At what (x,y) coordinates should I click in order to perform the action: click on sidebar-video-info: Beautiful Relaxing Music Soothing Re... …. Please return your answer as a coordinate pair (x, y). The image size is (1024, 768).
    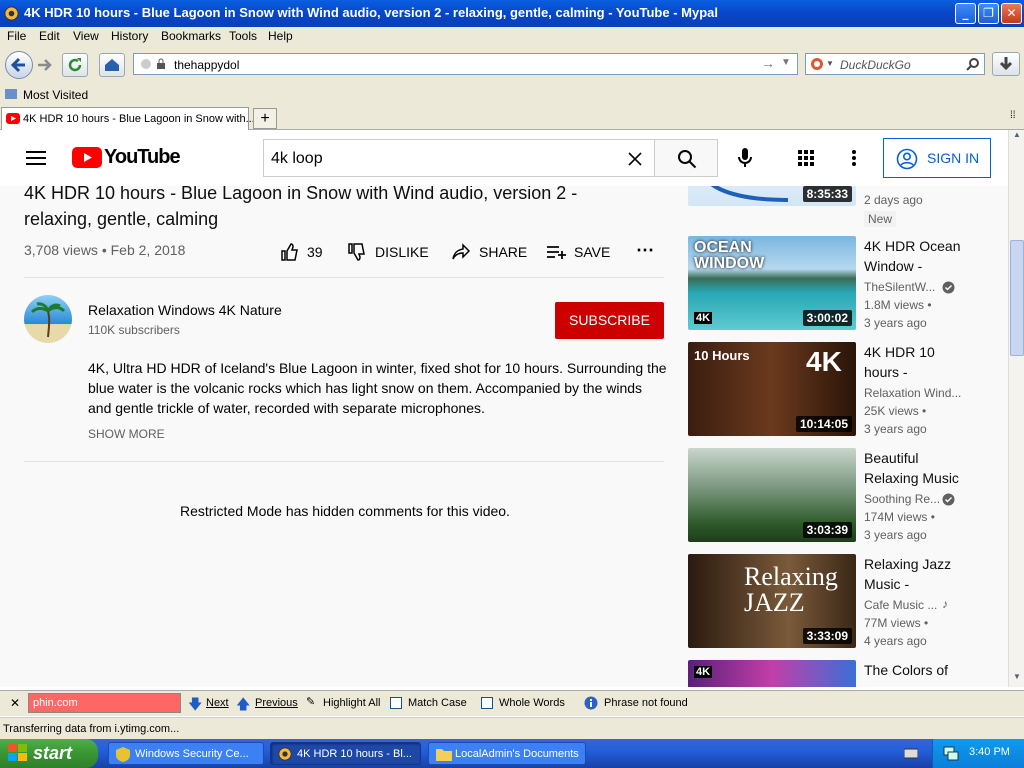
    Looking at the image, I should click on (929, 496).